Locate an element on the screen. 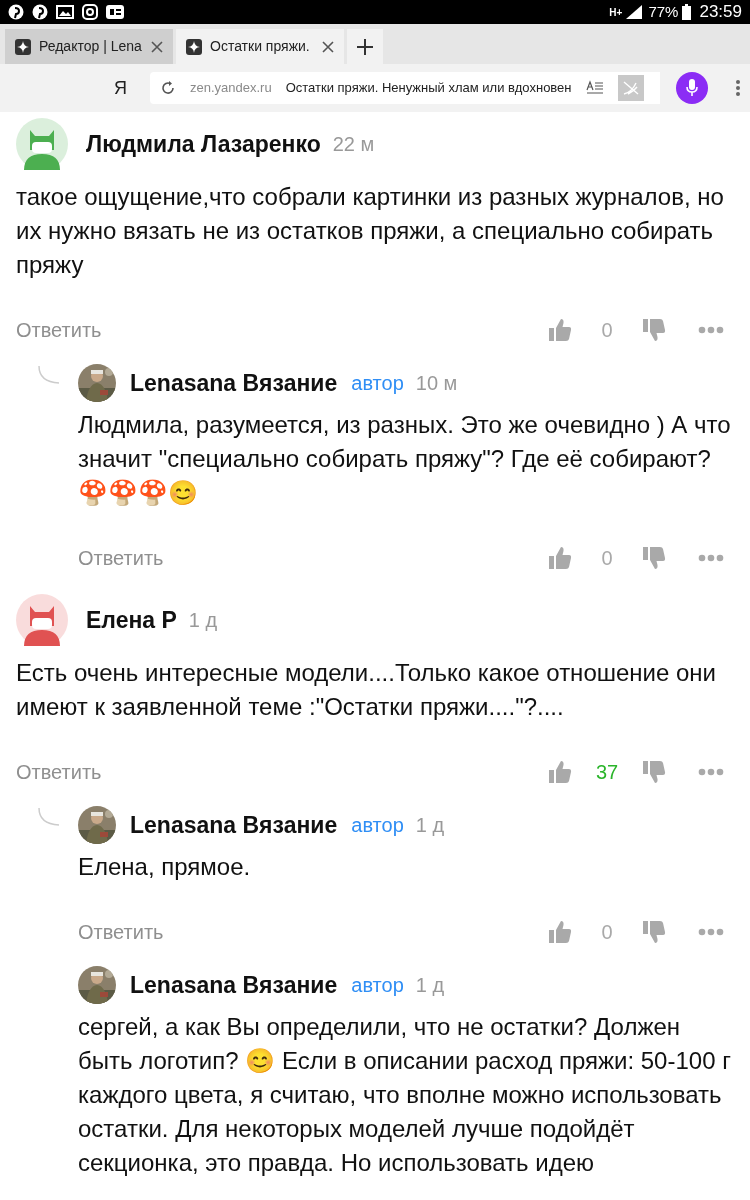 The width and height of the screenshot is (750, 1200). address-bar: zen.yandex.ru Остатки пряжи. Ненужный хлам или вдохновен is located at coordinates (405, 88).